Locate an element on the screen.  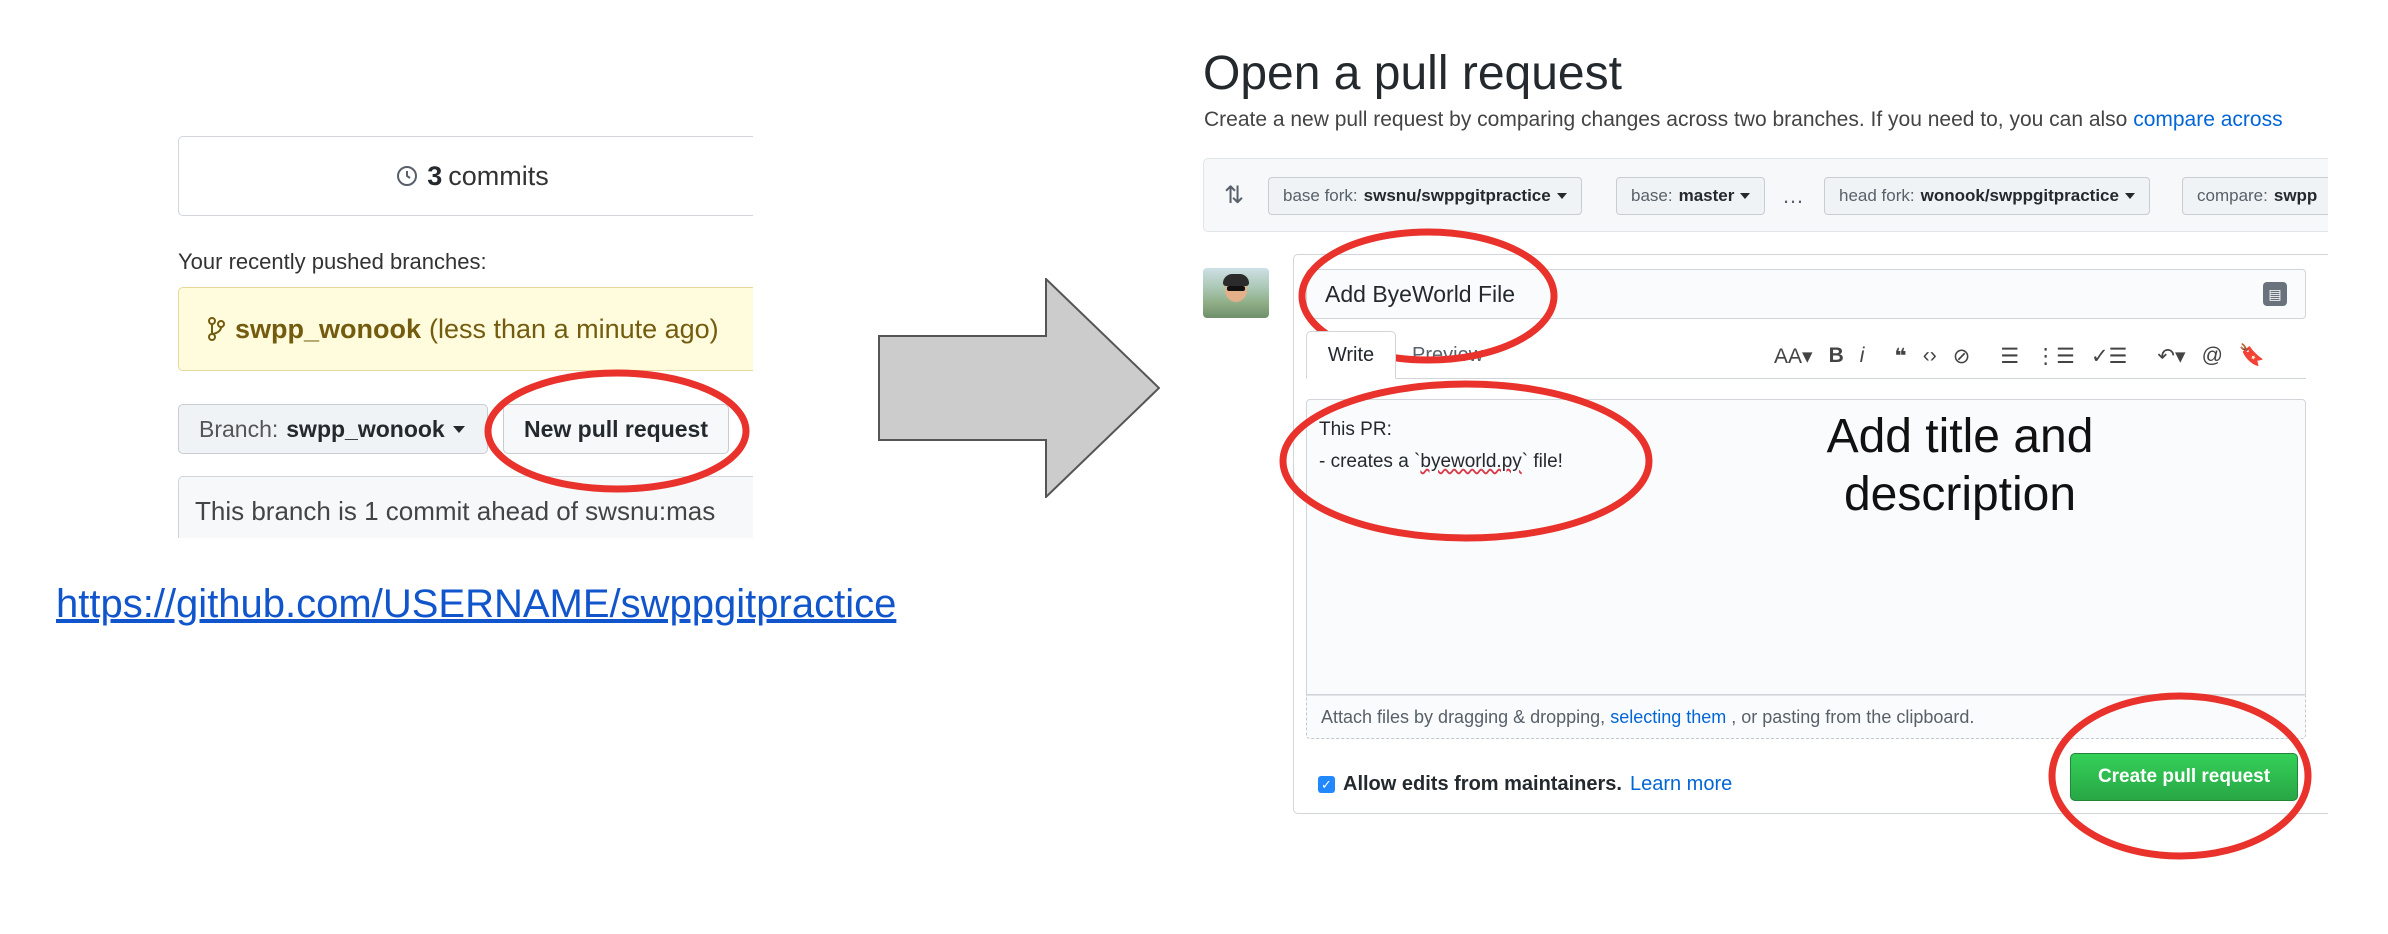
misspelled-word: byeworld.py is located at coordinates (1471, 461).